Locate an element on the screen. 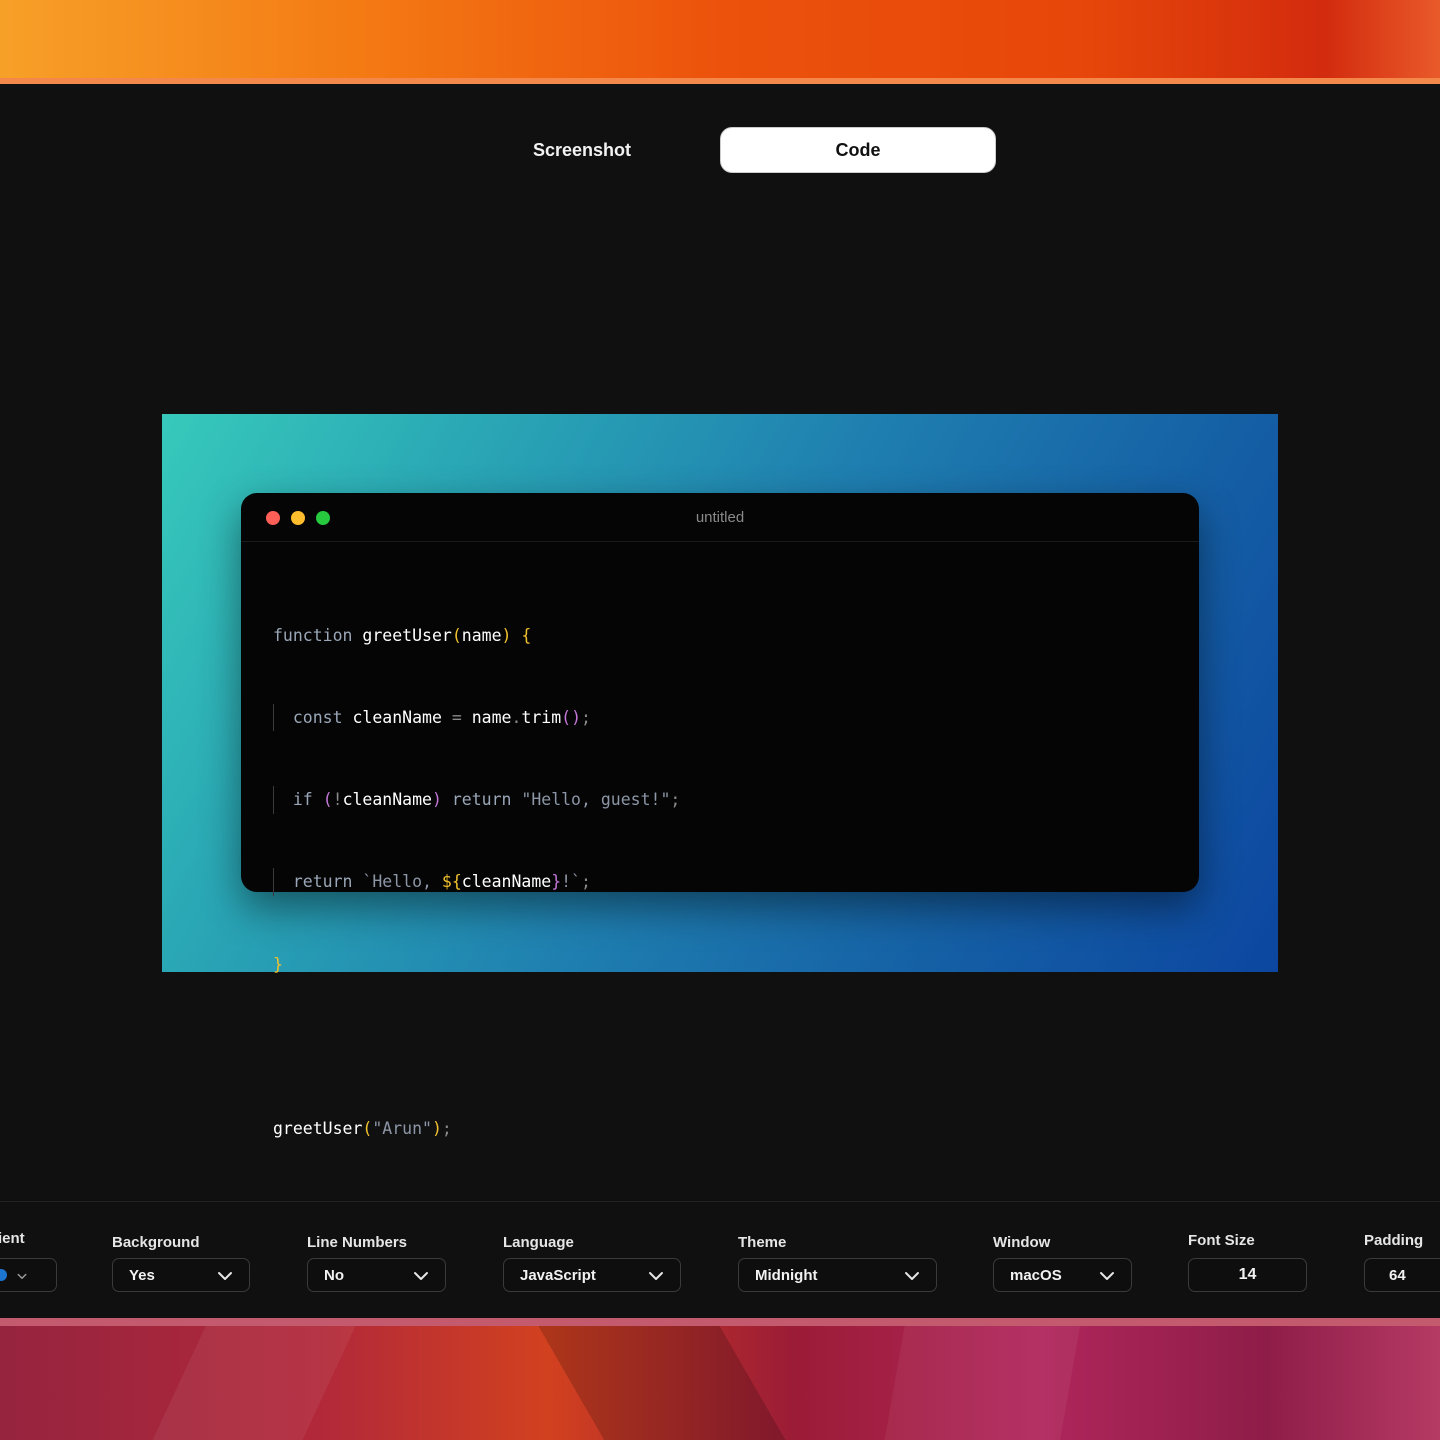 This screenshot has height=1440, width=1440. gradient-label: Gradient is located at coordinates (12, 1238).